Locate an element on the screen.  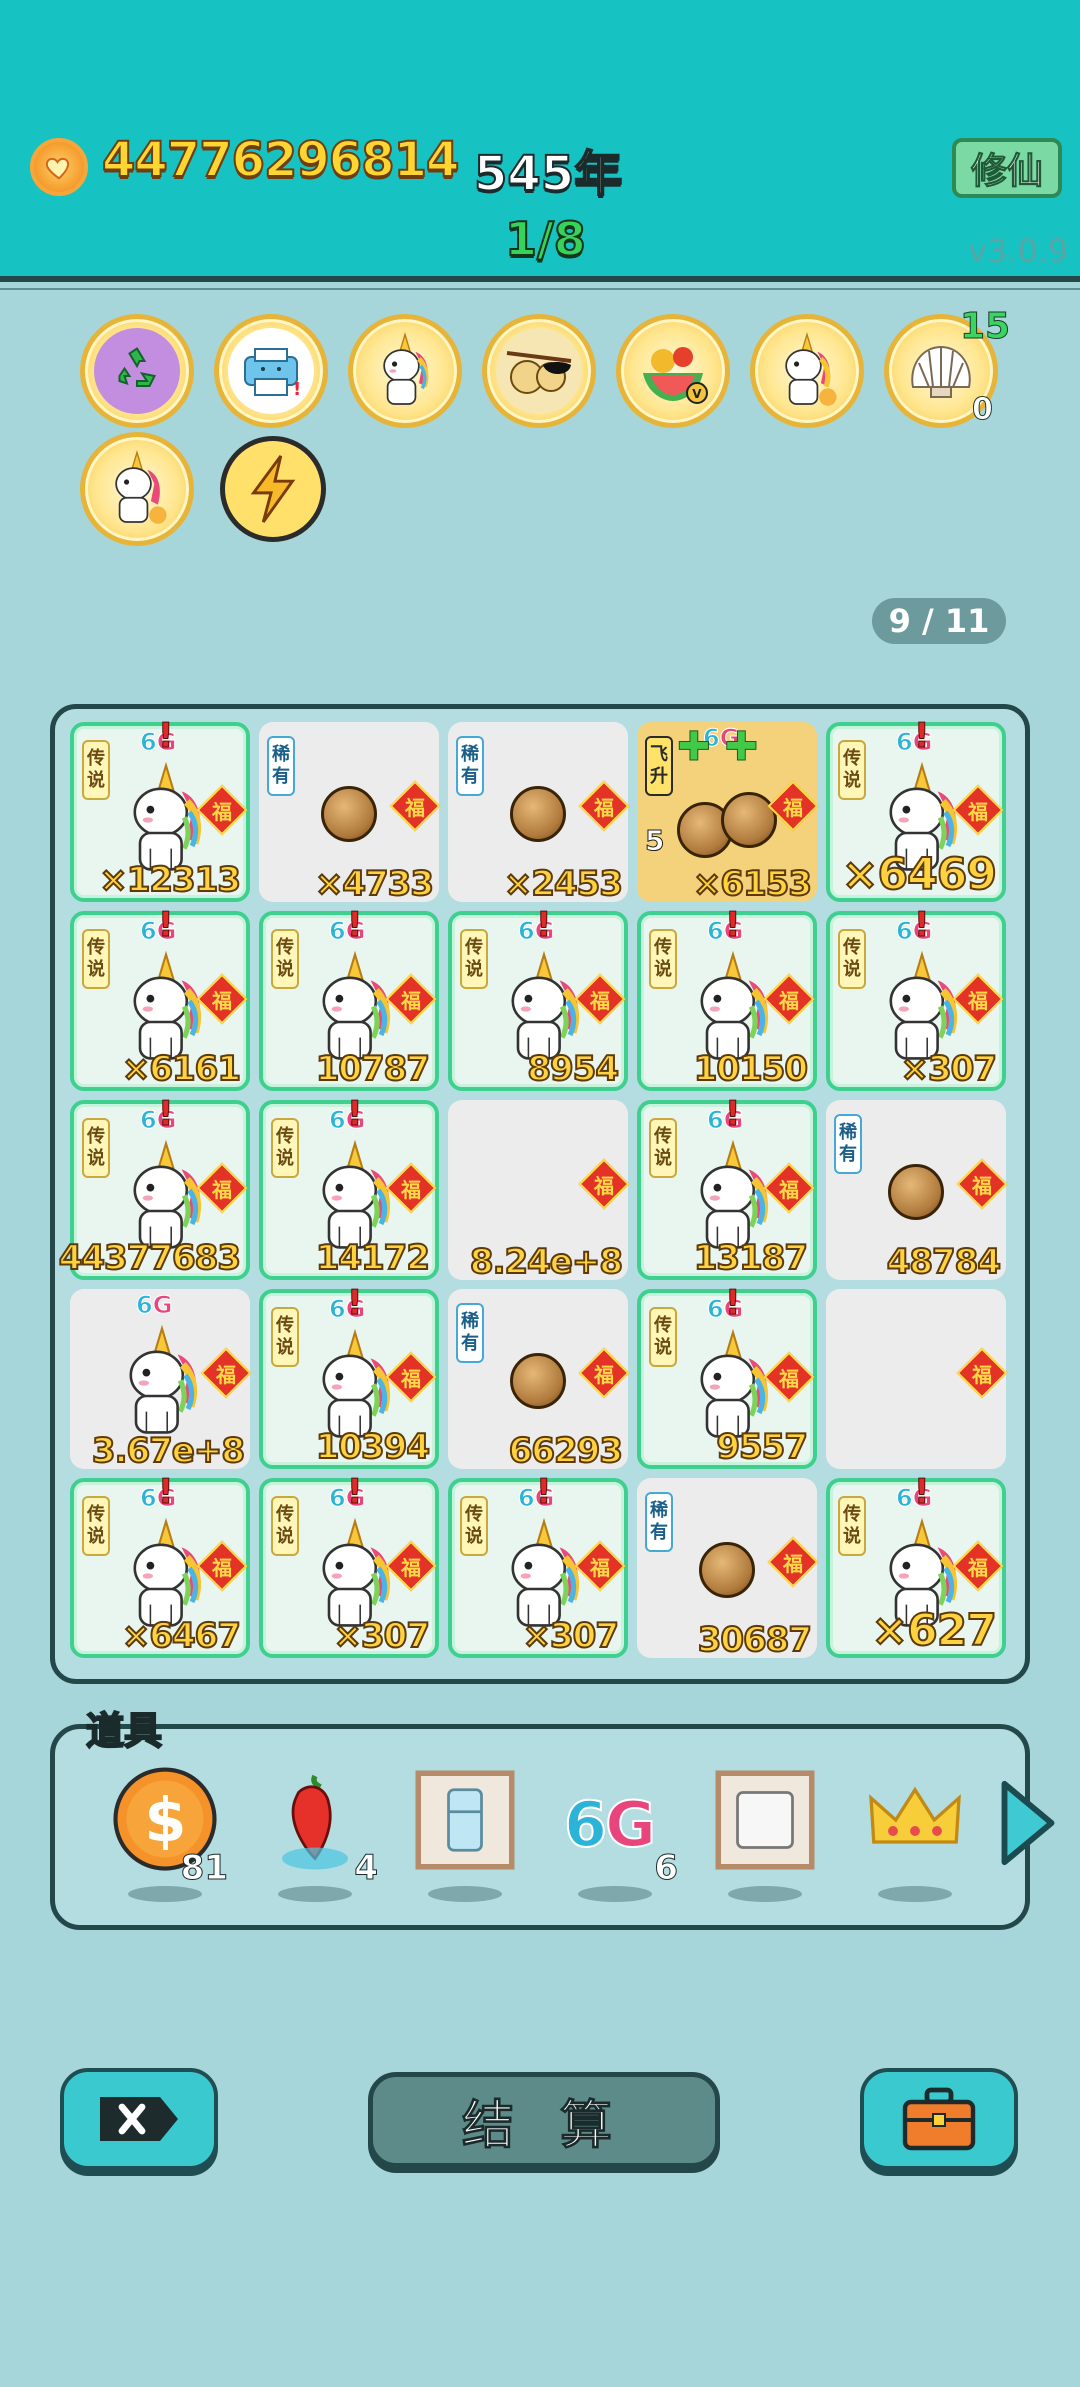
buff-fruit: V is located at coordinates (673, 371).